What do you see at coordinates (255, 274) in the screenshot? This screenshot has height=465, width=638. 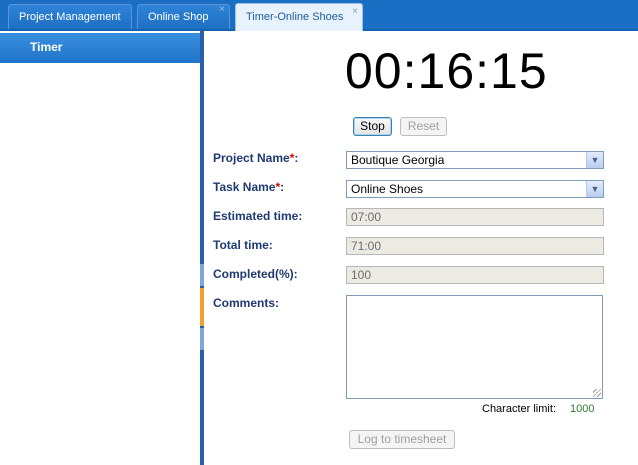 I see `completed-label: Completed(%):` at bounding box center [255, 274].